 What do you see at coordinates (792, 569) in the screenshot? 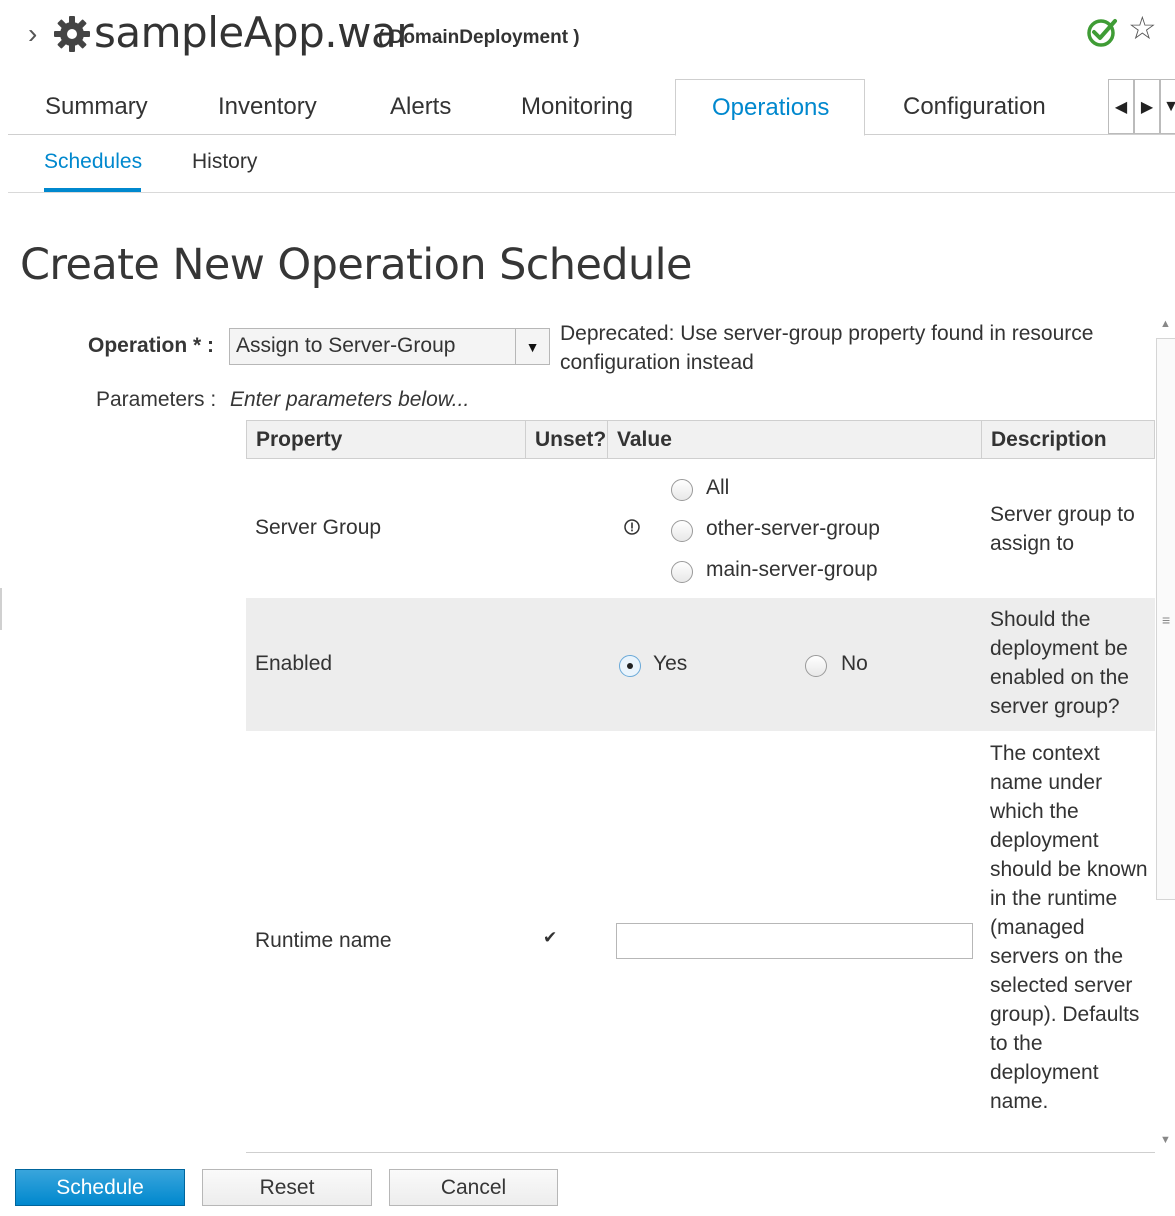
I see `option-label-main-server-group: main-server-group` at bounding box center [792, 569].